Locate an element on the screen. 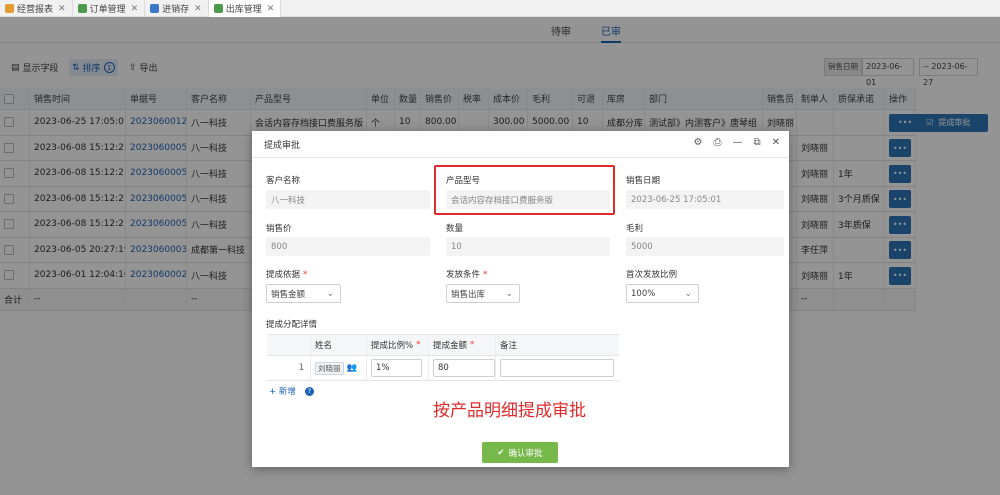 Image resolution: width=1000 pixels, height=495 pixels. annotation-text: 按产品明细提成审批 is located at coordinates (509, 411).